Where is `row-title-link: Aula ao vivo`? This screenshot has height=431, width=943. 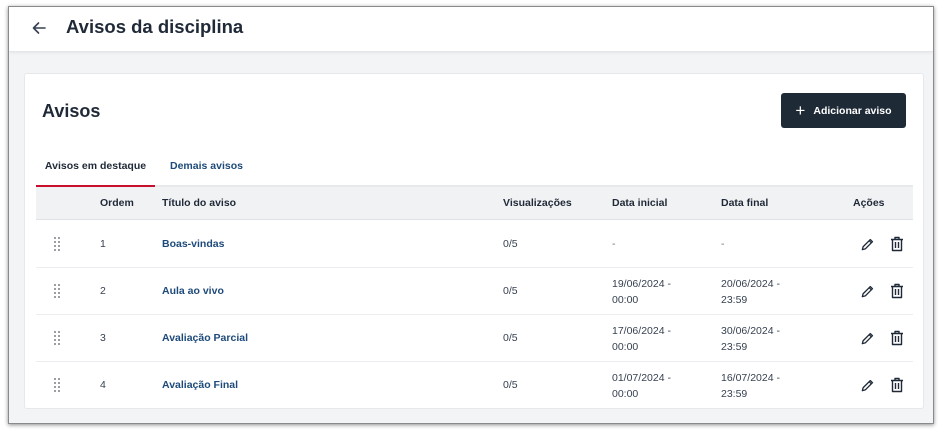
row-title-link: Aula ao vivo is located at coordinates (193, 291).